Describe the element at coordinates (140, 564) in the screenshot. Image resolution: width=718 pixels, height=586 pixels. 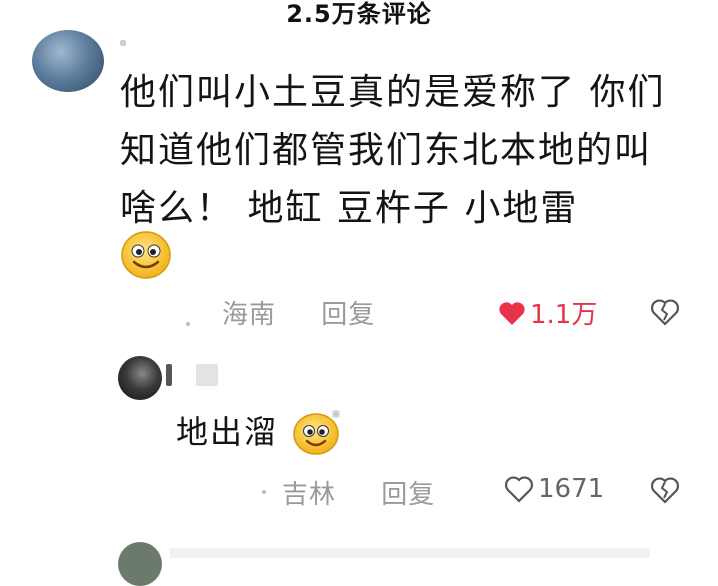
I see `next-commenter-avatar` at that location.